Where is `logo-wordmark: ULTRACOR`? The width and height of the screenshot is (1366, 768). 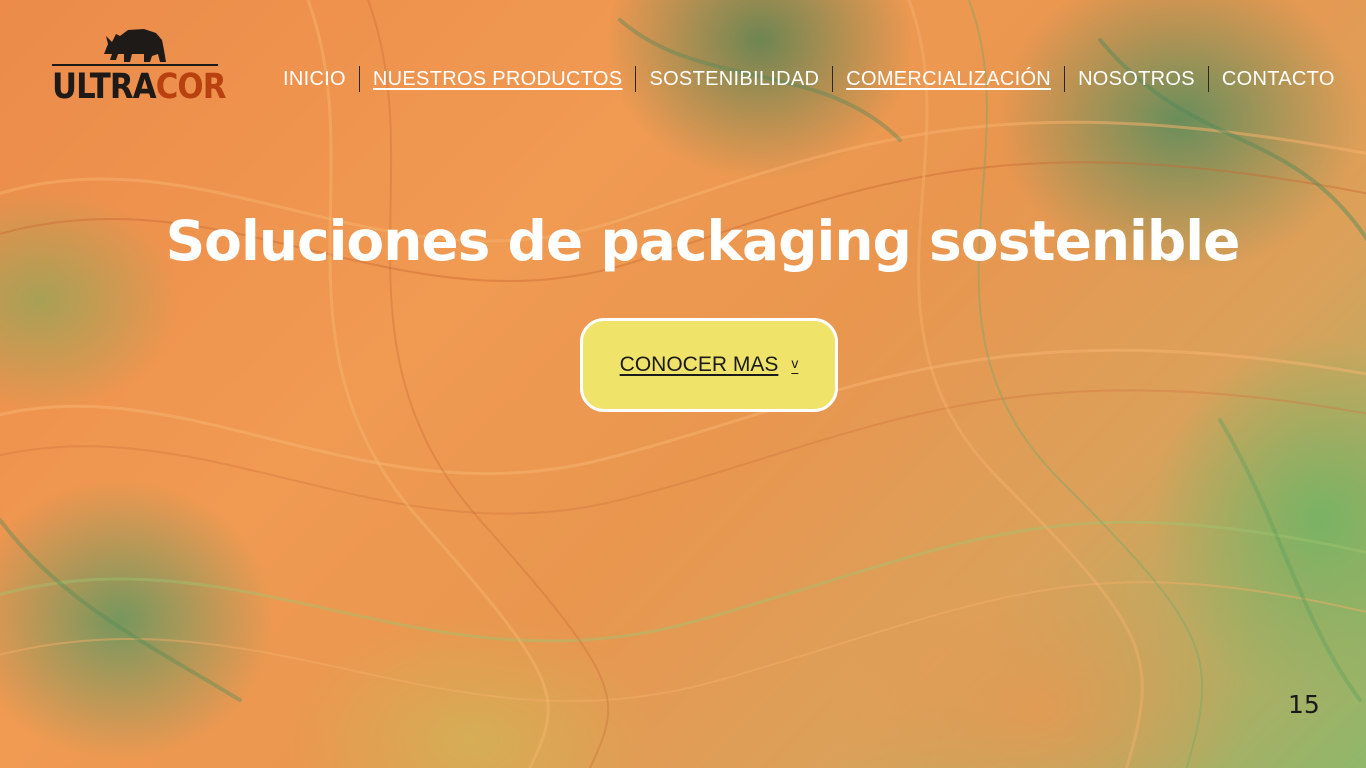 logo-wordmark: ULTRACOR is located at coordinates (139, 87).